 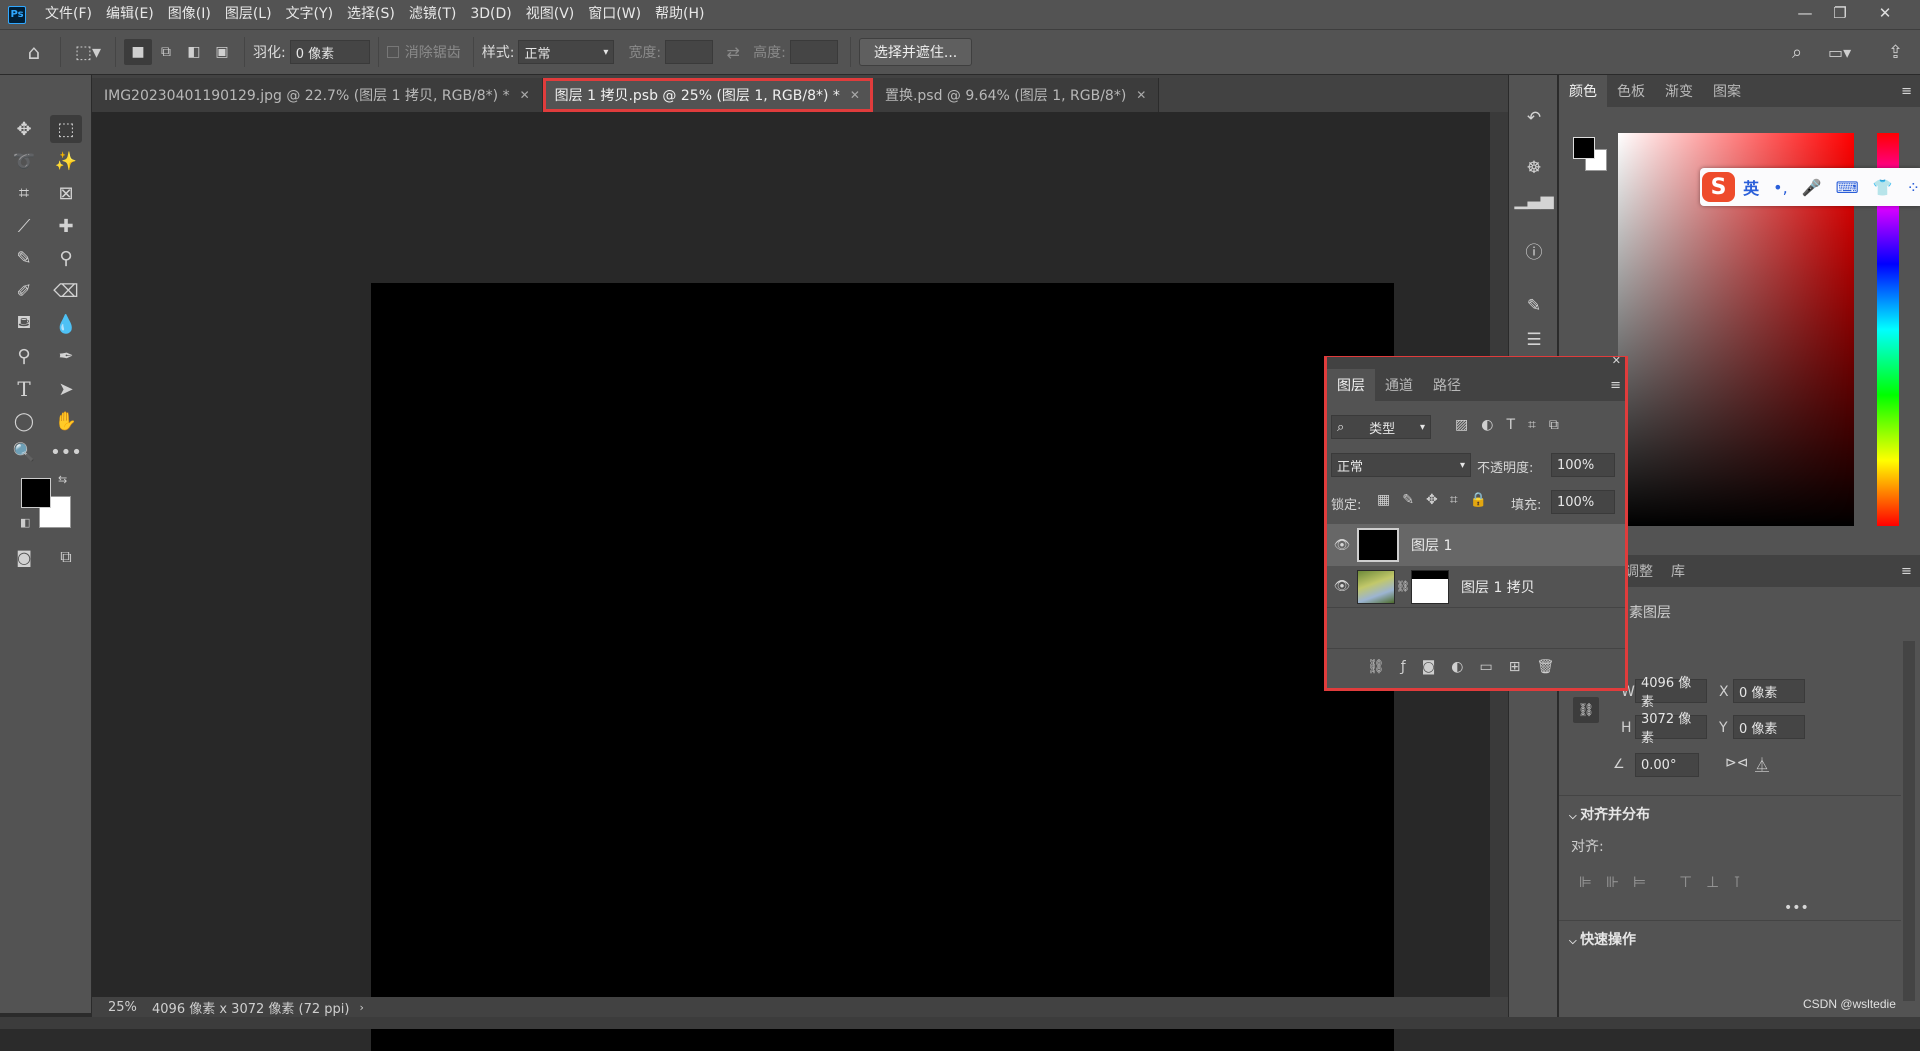 I want to click on flip-horizontal-icon: ⊳⊲, so click(x=1736, y=763).